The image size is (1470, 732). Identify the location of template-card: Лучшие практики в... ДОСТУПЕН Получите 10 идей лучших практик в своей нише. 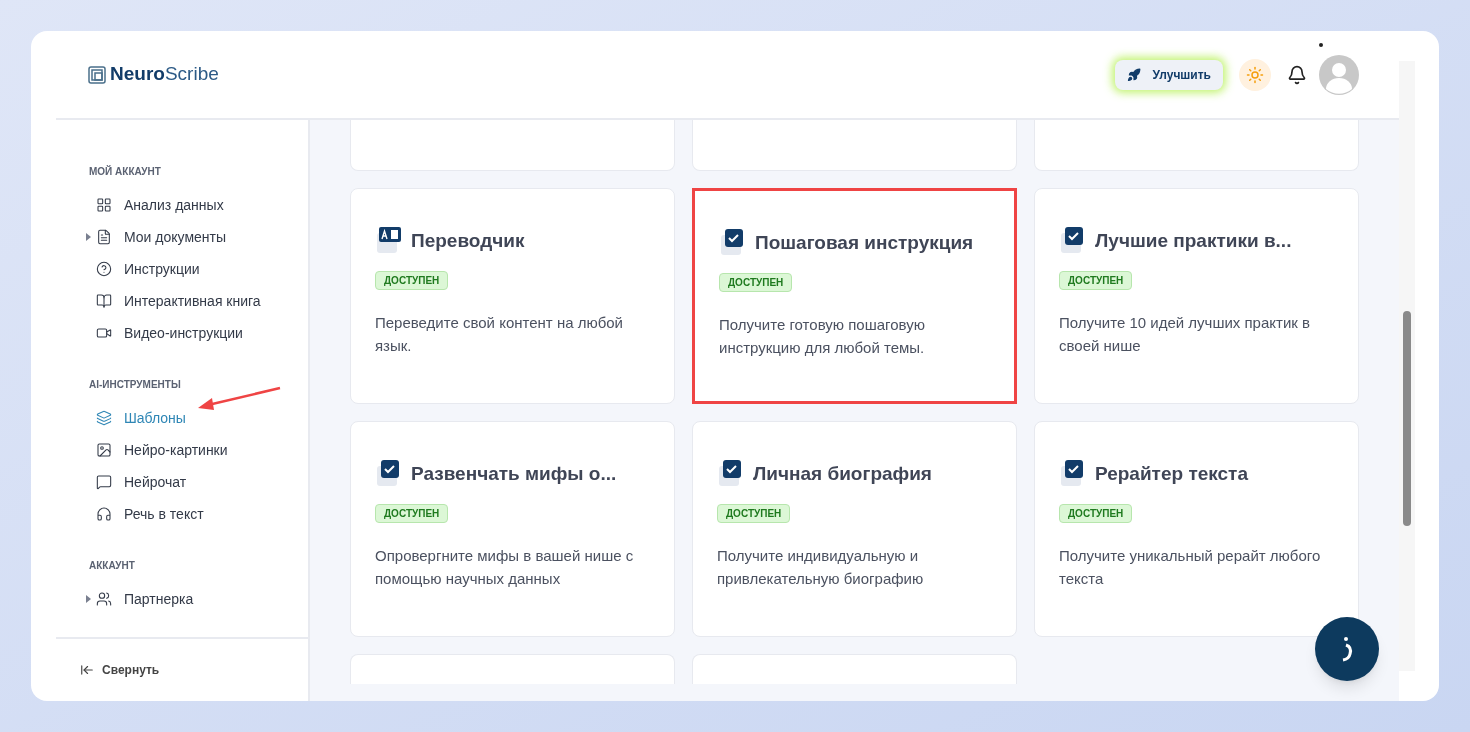
(1196, 296).